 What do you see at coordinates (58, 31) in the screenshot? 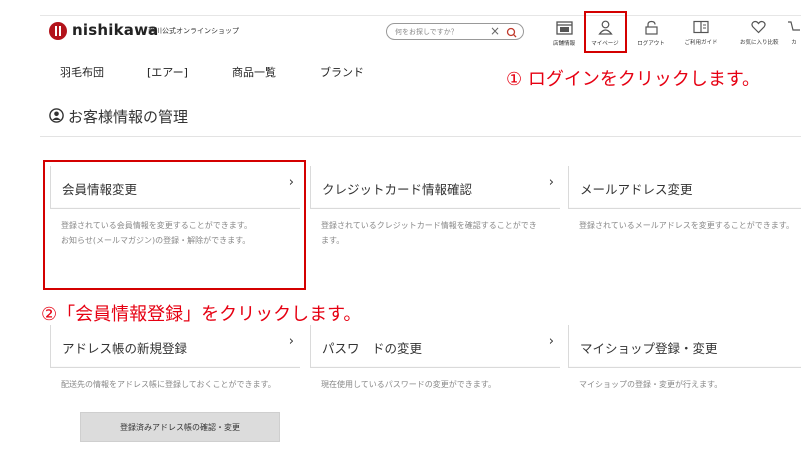
I see `nishikawa-logo-icon` at bounding box center [58, 31].